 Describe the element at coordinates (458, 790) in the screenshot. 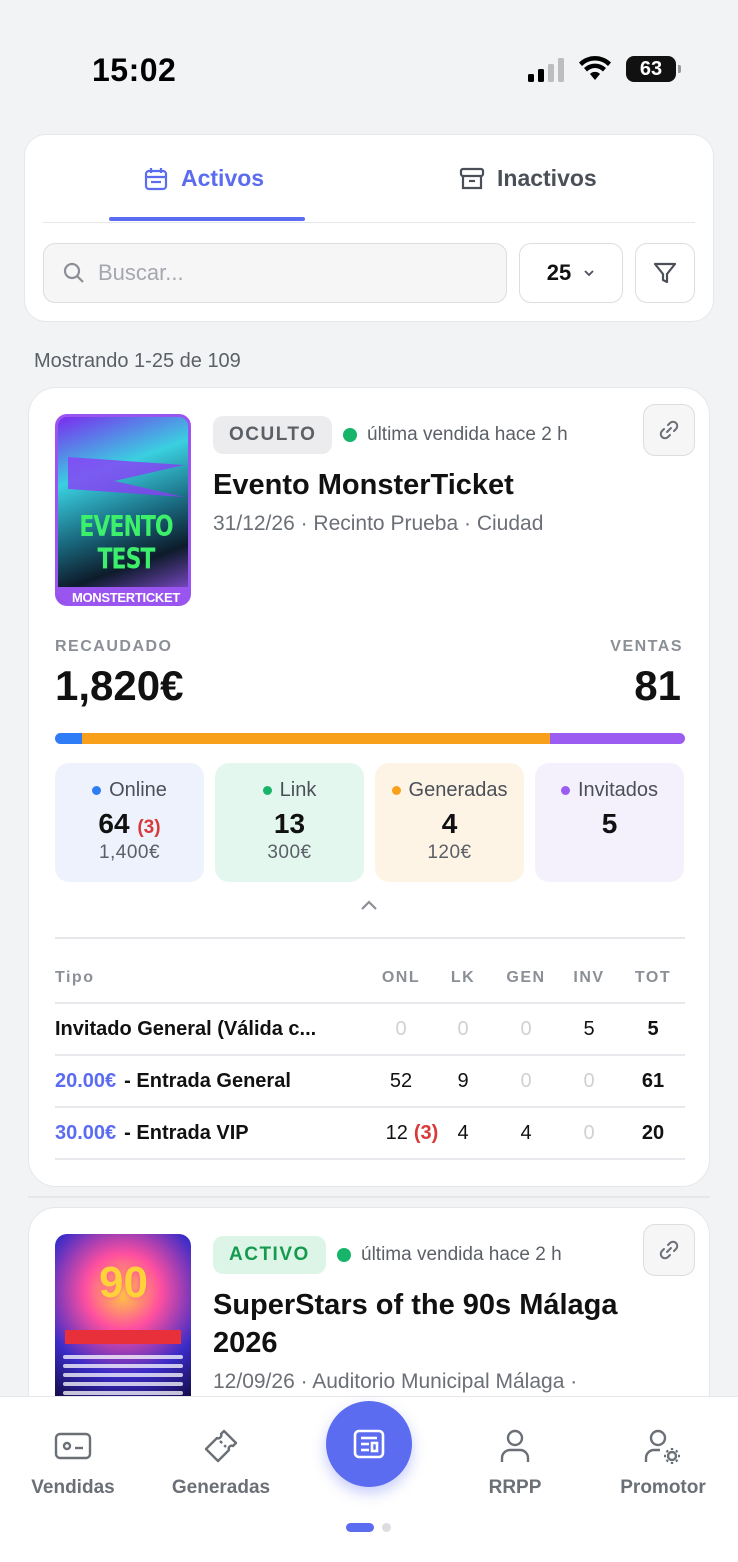

I see `stat-generadas-label: Generadas` at that location.